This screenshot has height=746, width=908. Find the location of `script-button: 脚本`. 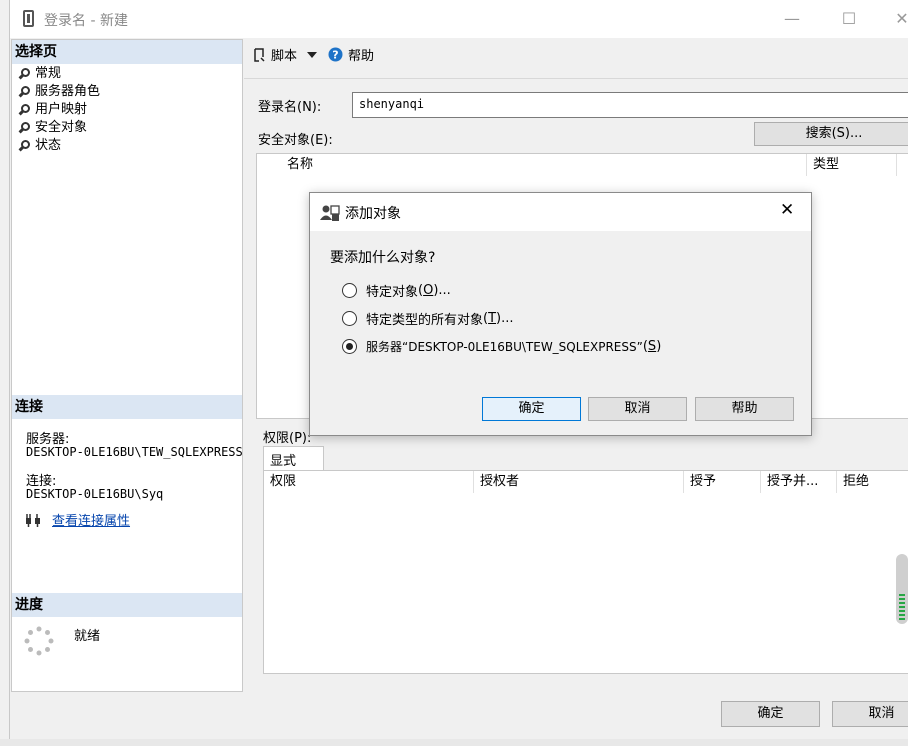

script-button: 脚本 is located at coordinates (285, 54).